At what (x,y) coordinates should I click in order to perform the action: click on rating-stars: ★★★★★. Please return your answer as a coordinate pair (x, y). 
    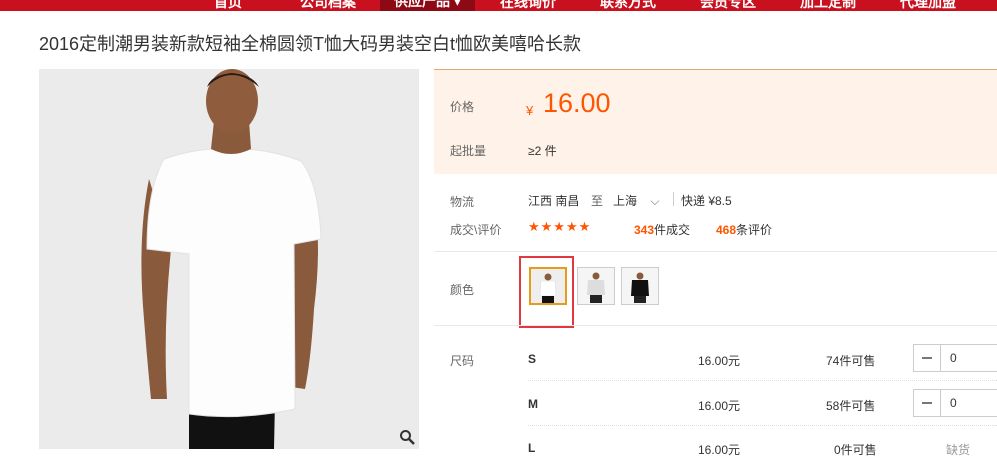
    Looking at the image, I should click on (560, 226).